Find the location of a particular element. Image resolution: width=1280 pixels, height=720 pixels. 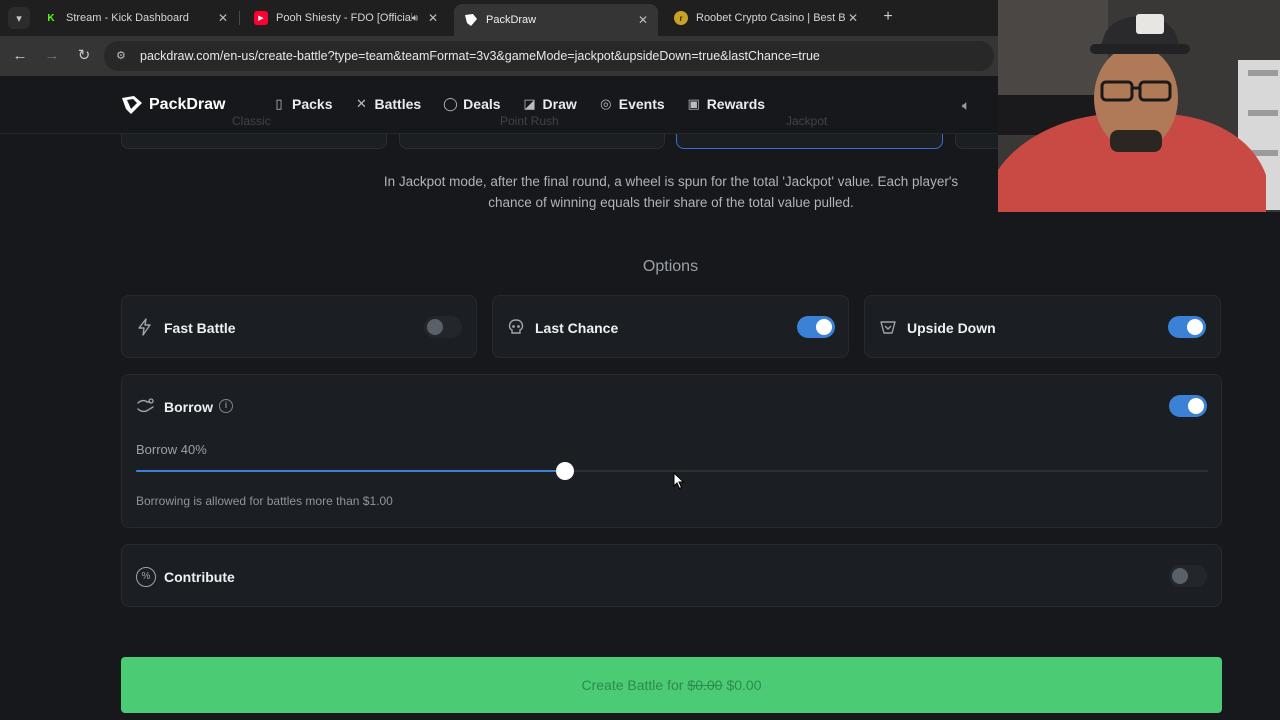

percent-circle-icon: % is located at coordinates (146, 577).